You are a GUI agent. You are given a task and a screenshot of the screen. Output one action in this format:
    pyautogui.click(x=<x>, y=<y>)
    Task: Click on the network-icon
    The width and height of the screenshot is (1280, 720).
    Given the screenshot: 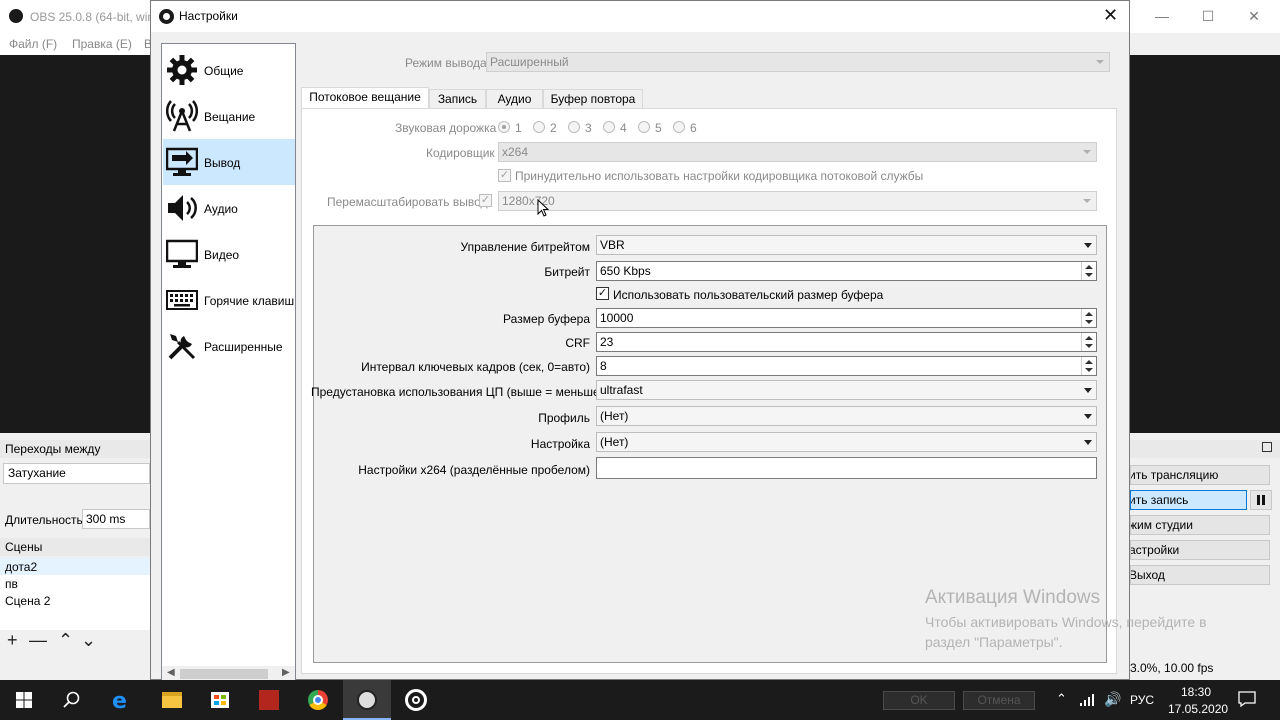 What is the action you would take?
    pyautogui.click(x=1087, y=707)
    